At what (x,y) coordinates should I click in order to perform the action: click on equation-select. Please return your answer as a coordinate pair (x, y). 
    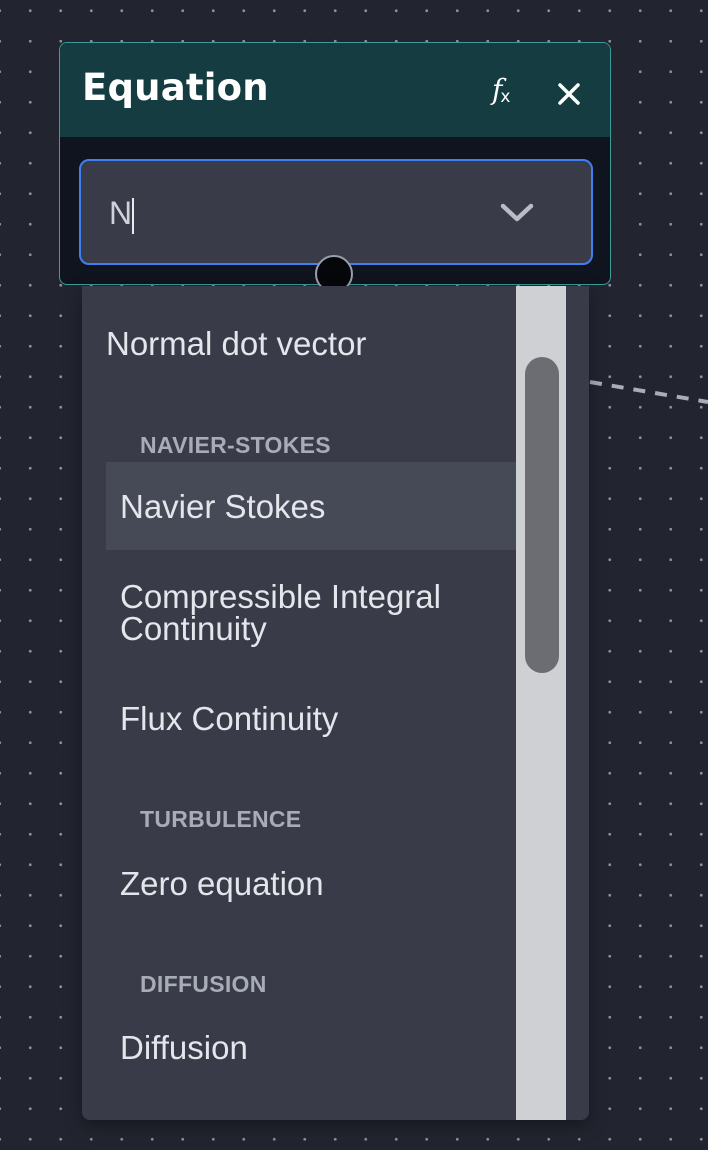
    Looking at the image, I should click on (336, 212).